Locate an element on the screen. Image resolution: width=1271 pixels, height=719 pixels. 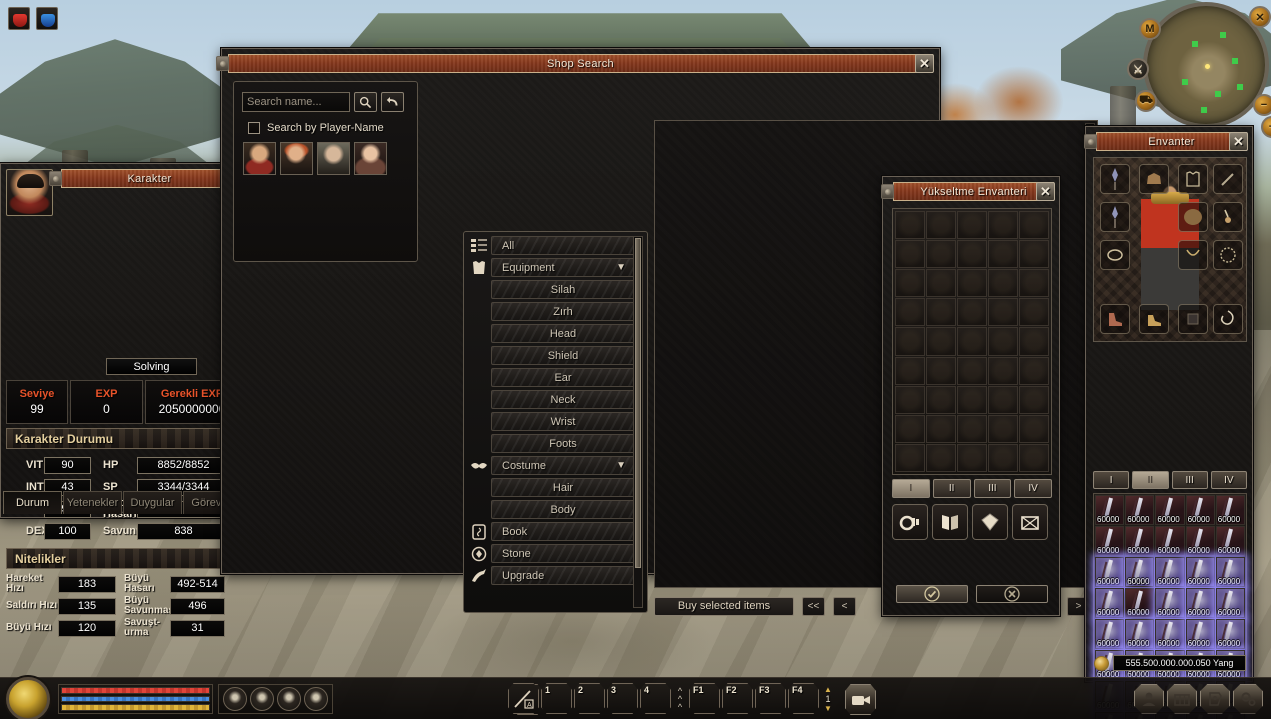
search-input is located at coordinates (296, 102).